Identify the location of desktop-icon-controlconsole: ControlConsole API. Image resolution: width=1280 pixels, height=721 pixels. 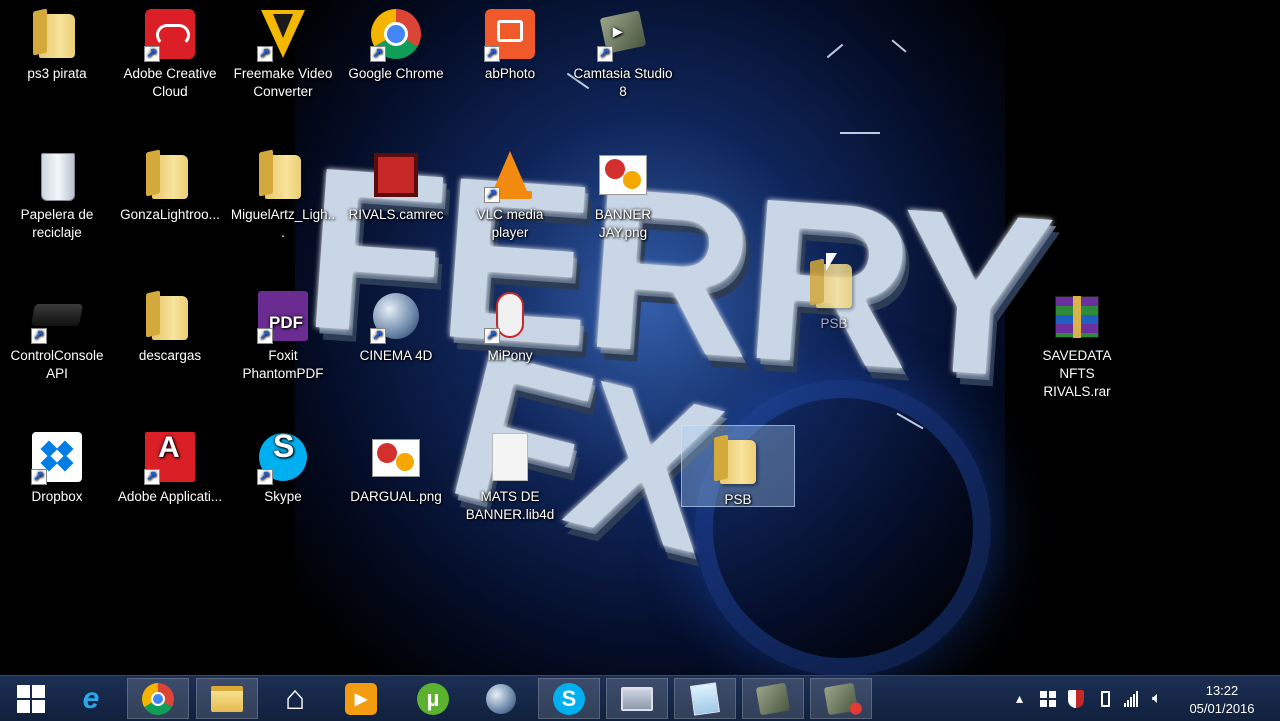
(57, 332).